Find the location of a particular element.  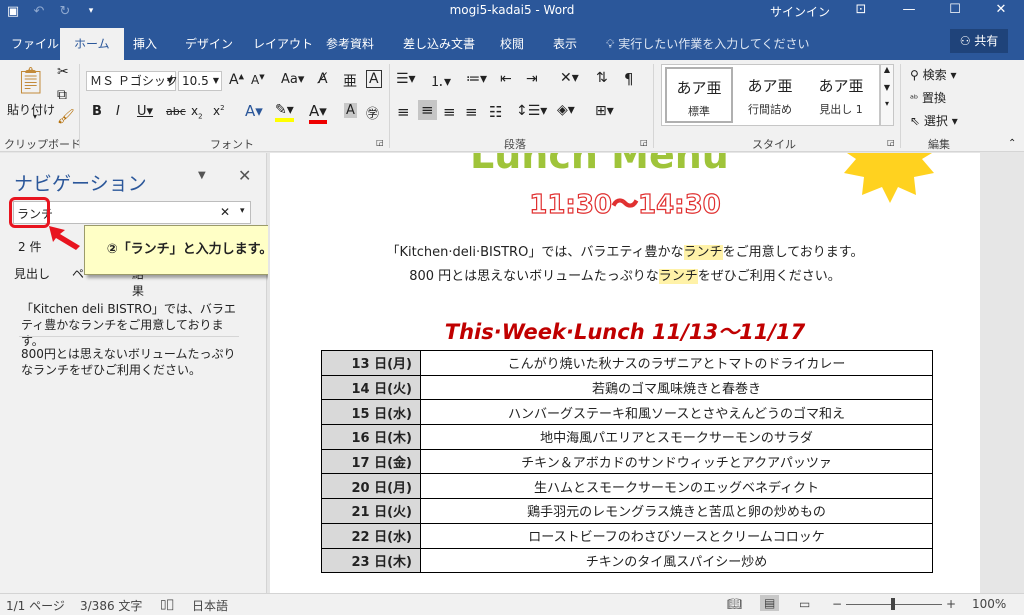

day-cell: 13 日(月) is located at coordinates (371, 363).